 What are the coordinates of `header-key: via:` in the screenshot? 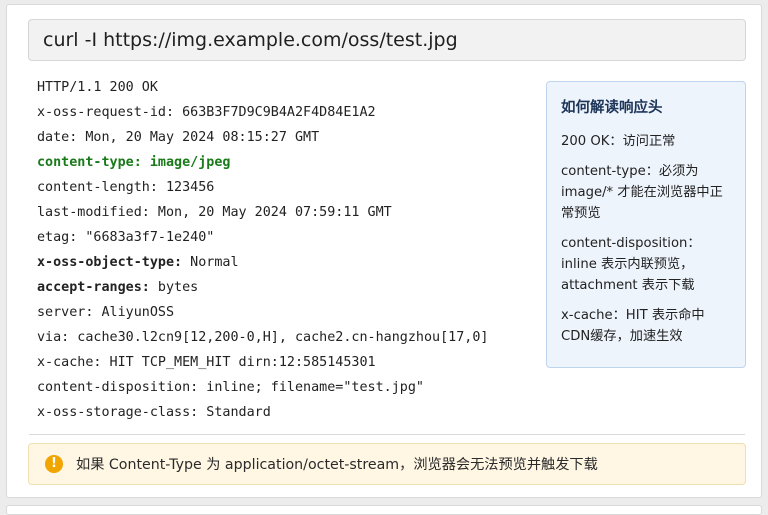 It's located at (53, 337).